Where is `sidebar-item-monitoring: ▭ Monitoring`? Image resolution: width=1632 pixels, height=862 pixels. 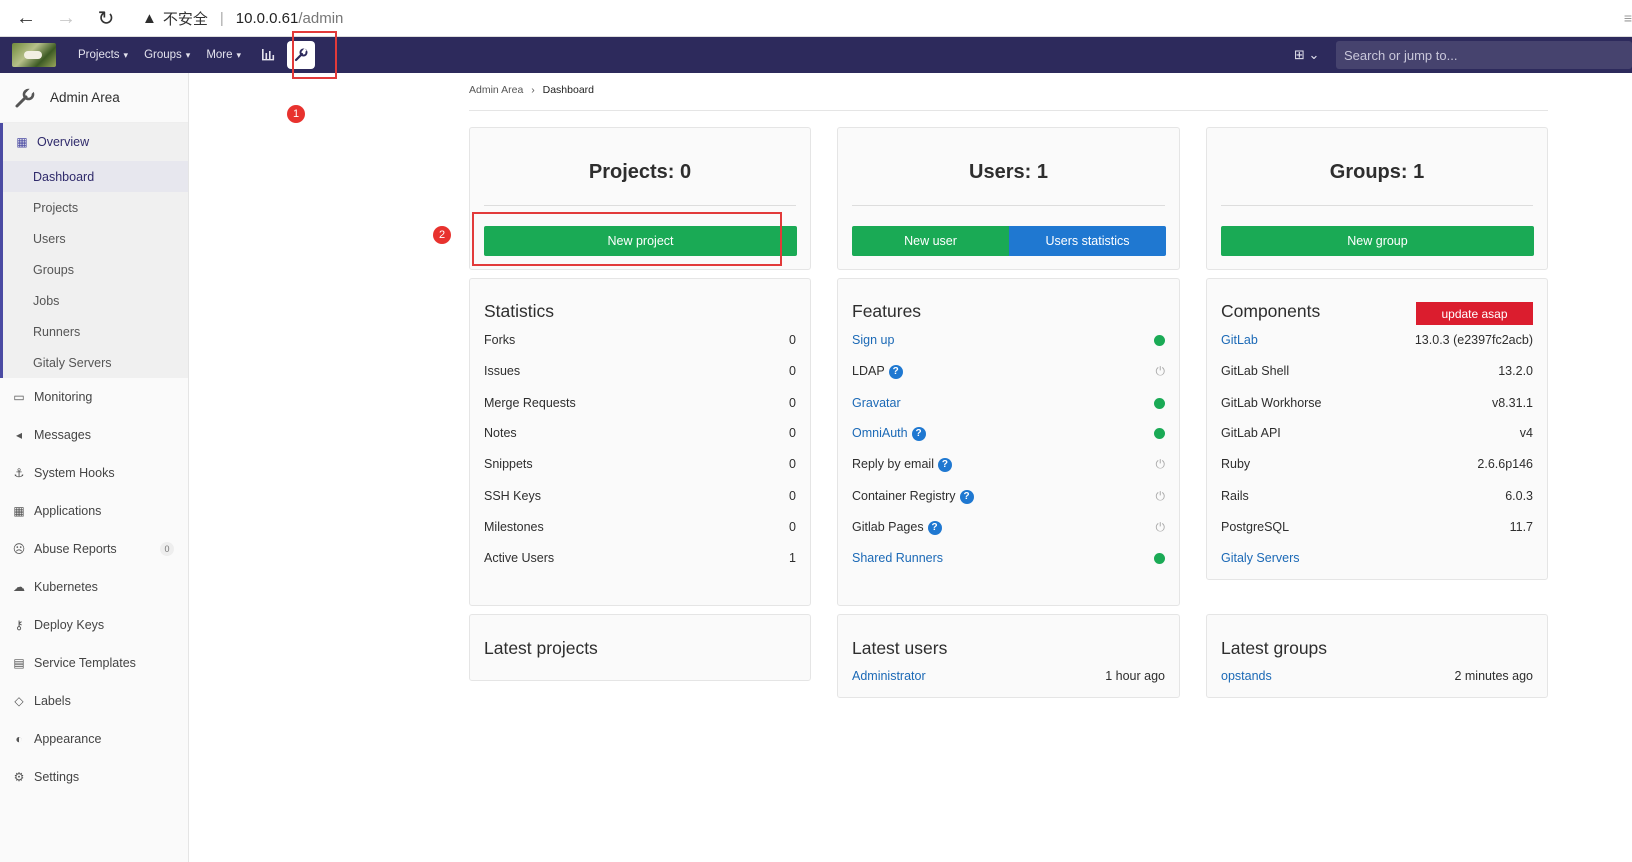
sidebar-item-monitoring: ▭ Monitoring is located at coordinates (94, 397).